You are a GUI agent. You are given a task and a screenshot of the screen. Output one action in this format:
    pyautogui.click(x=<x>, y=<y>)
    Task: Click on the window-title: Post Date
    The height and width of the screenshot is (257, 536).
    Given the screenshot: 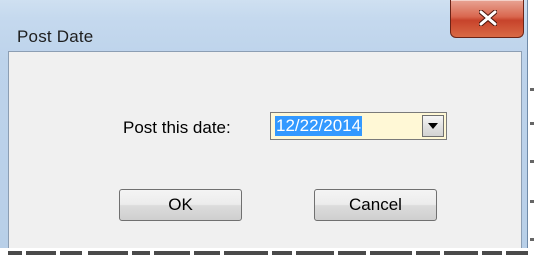 What is the action you would take?
    pyautogui.click(x=55, y=36)
    